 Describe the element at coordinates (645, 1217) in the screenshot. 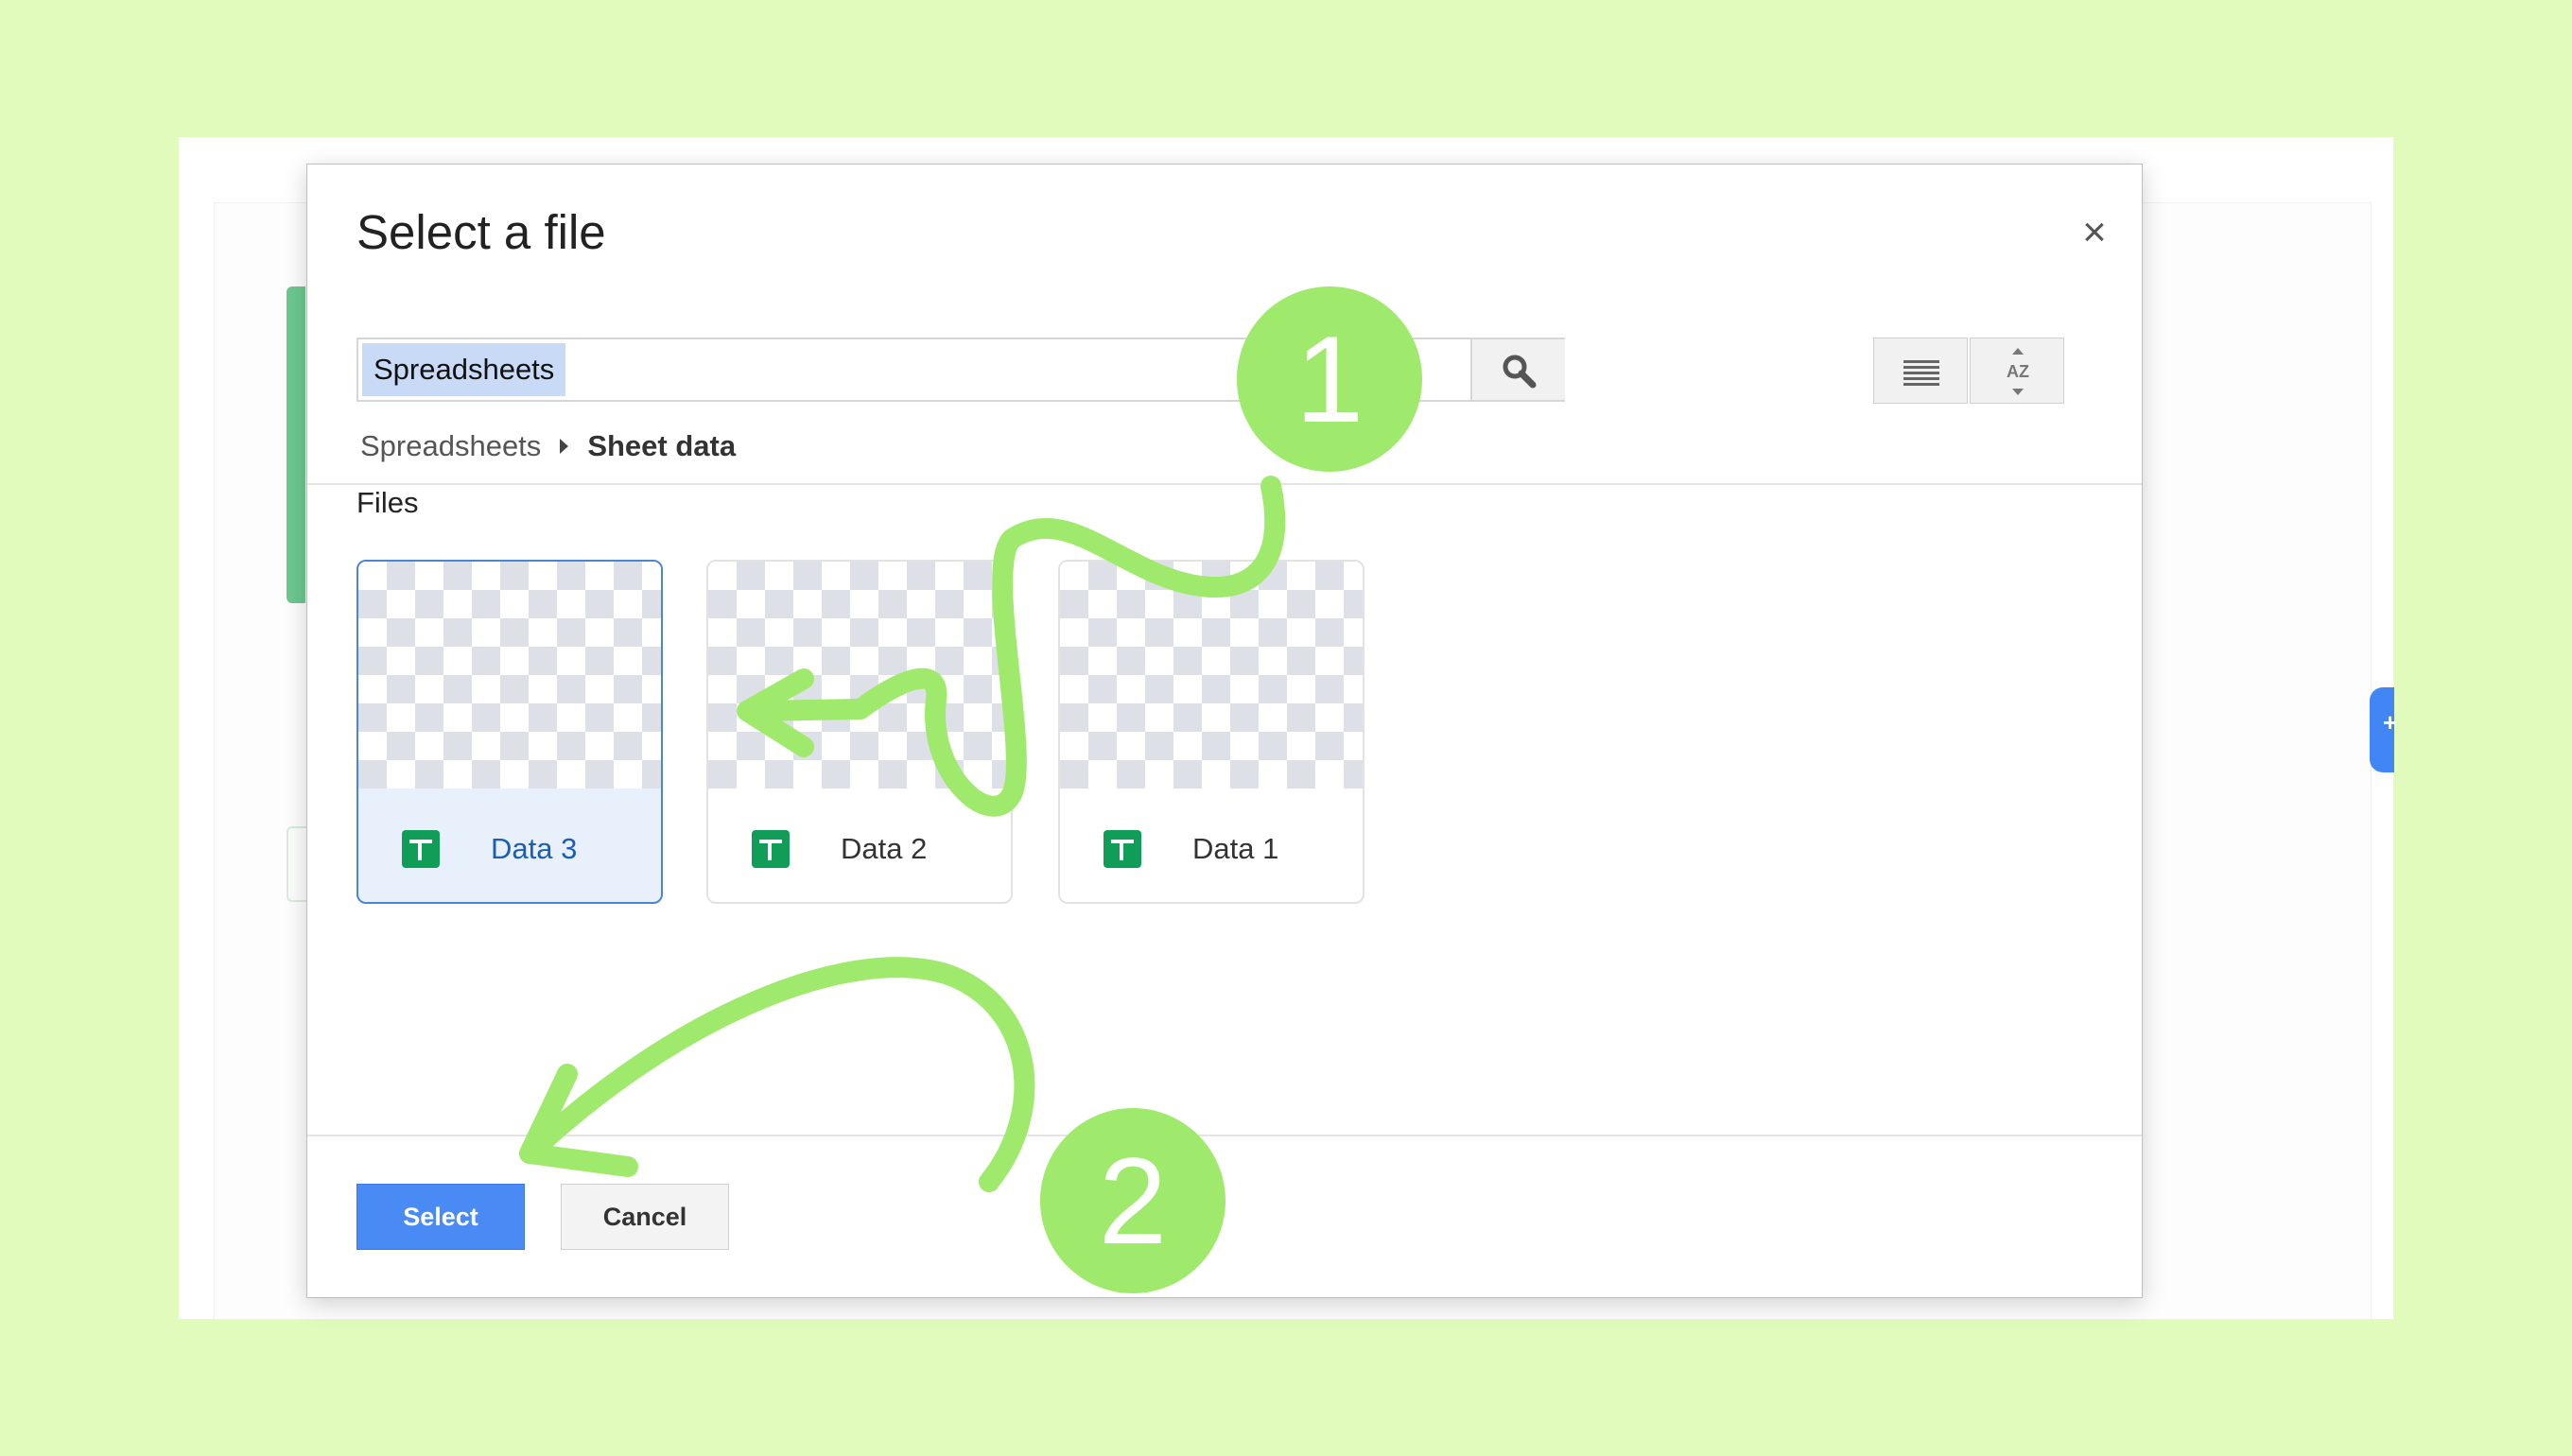

I see `cancel-button: Cancel` at that location.